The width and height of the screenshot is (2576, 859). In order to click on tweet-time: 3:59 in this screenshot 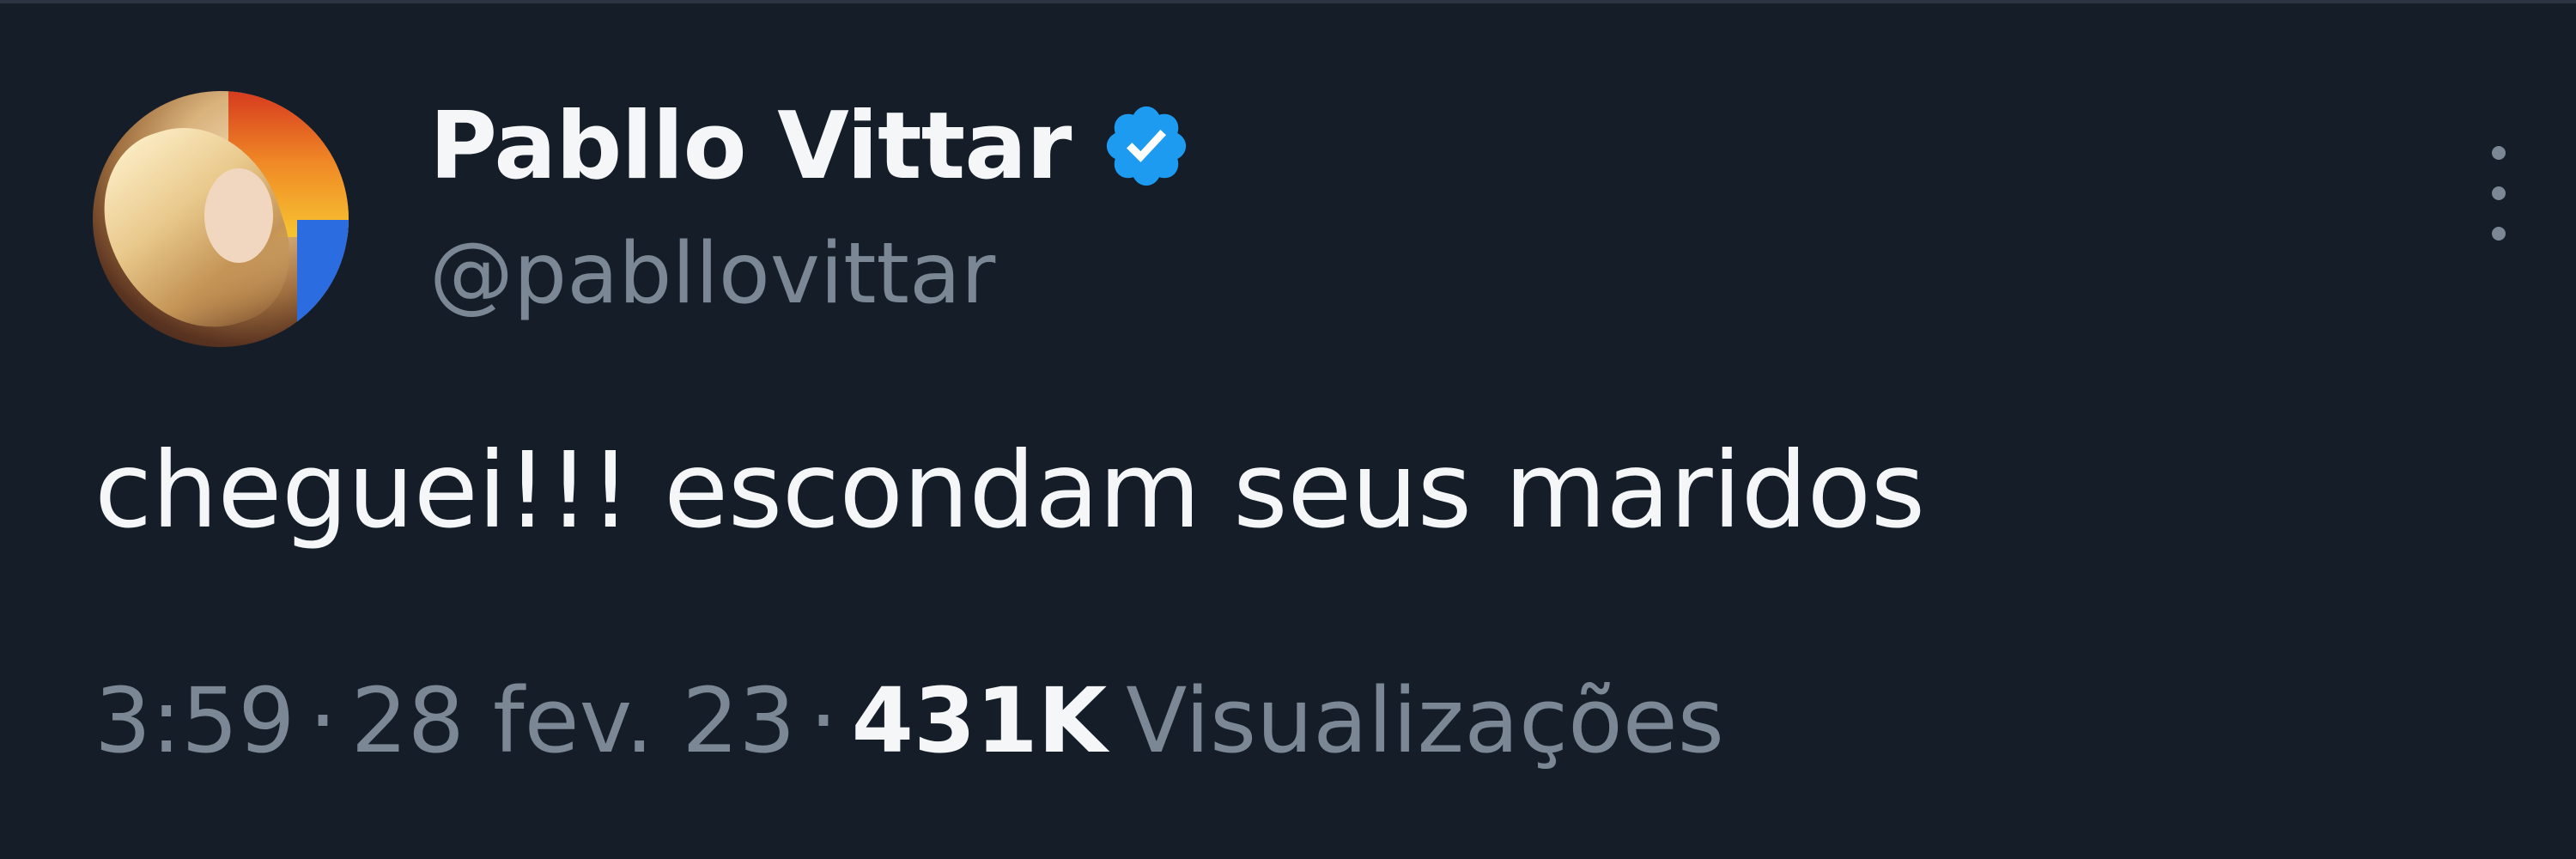, I will do `click(194, 720)`.